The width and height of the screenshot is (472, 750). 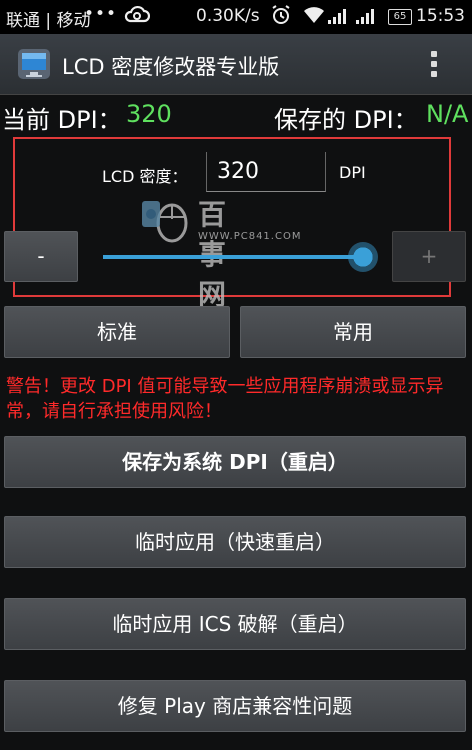 What do you see at coordinates (171, 67) in the screenshot?
I see `app-title: LCD 密度修改器专业版` at bounding box center [171, 67].